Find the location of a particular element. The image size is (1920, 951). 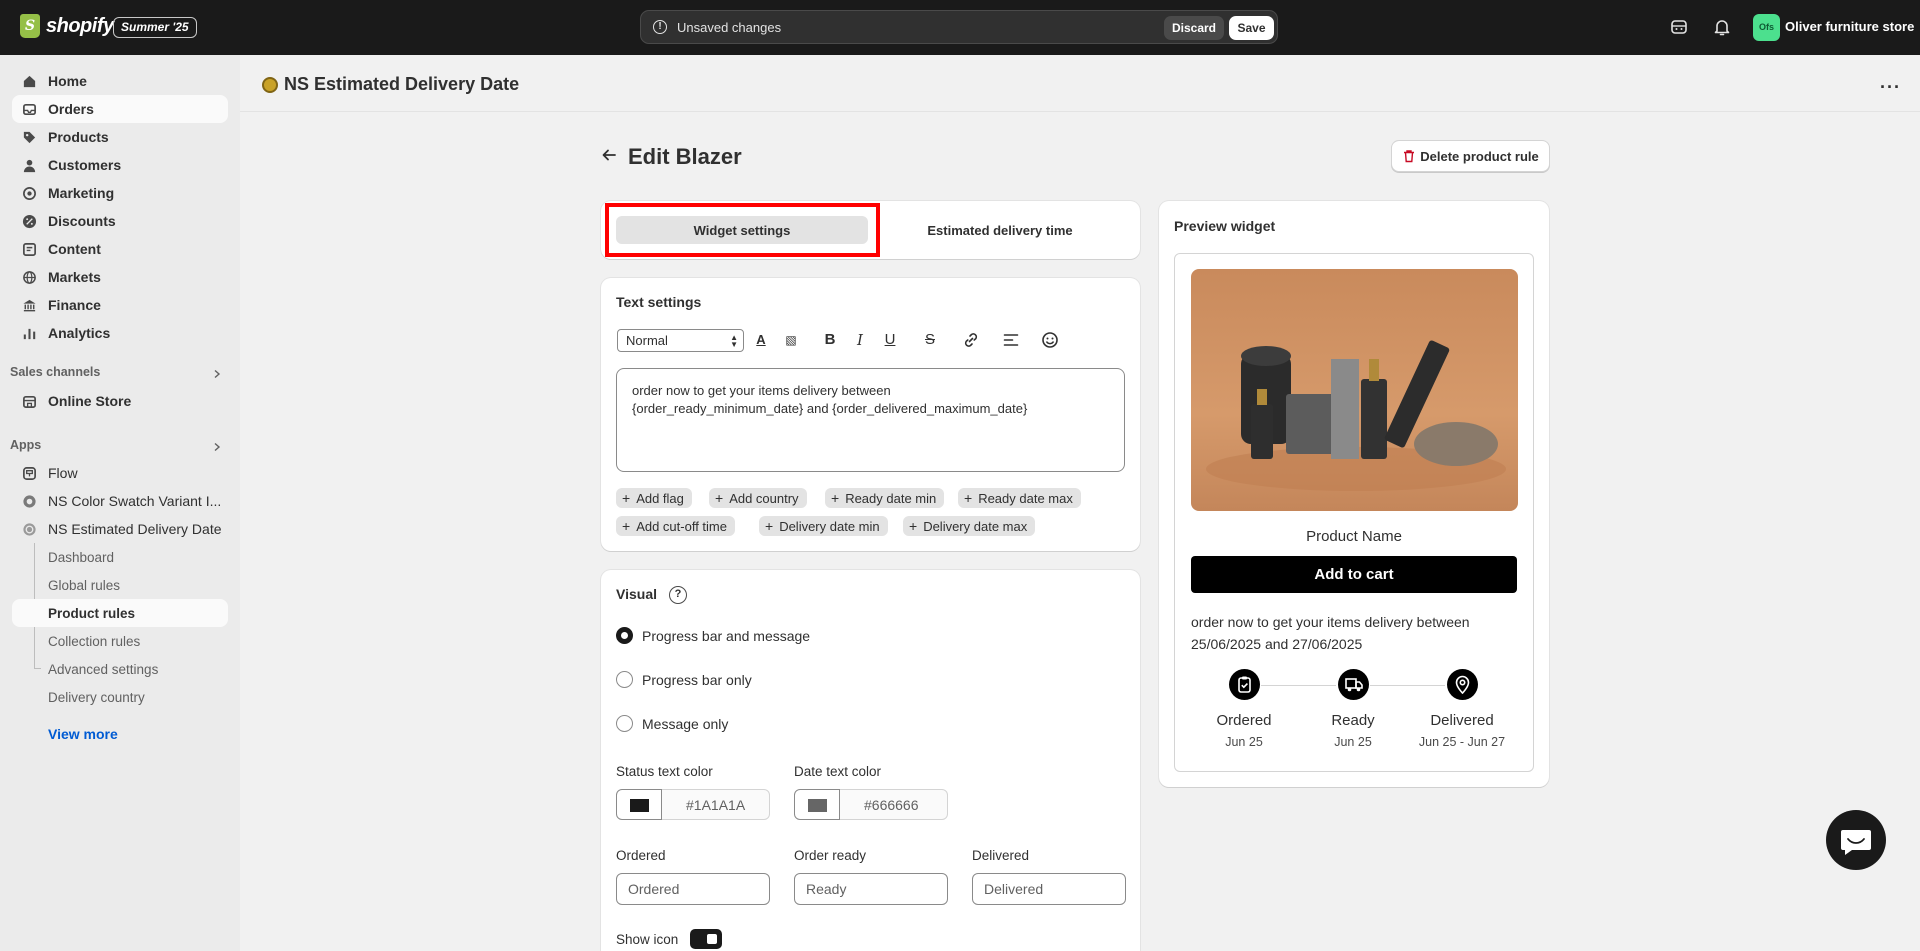

highlight-annotation is located at coordinates (742, 230).